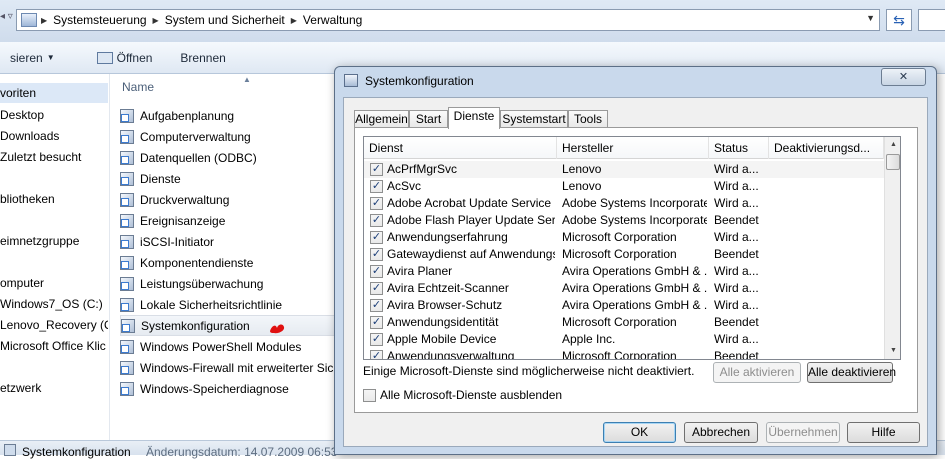 The image size is (945, 459). I want to click on nav-recent: Zuletzt besucht, so click(54, 157).